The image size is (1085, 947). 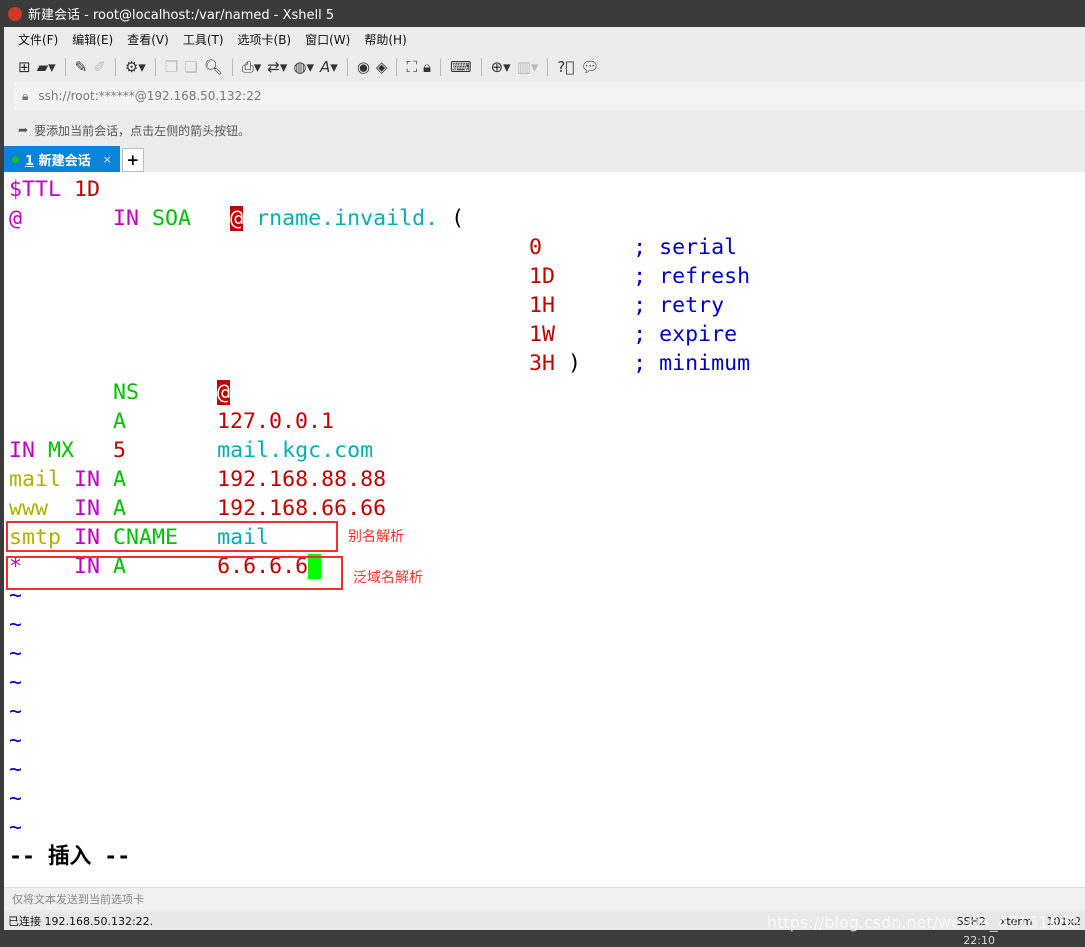 I want to click on compose-bar: 仅将文本发送到当前选项卡, so click(x=544, y=898).